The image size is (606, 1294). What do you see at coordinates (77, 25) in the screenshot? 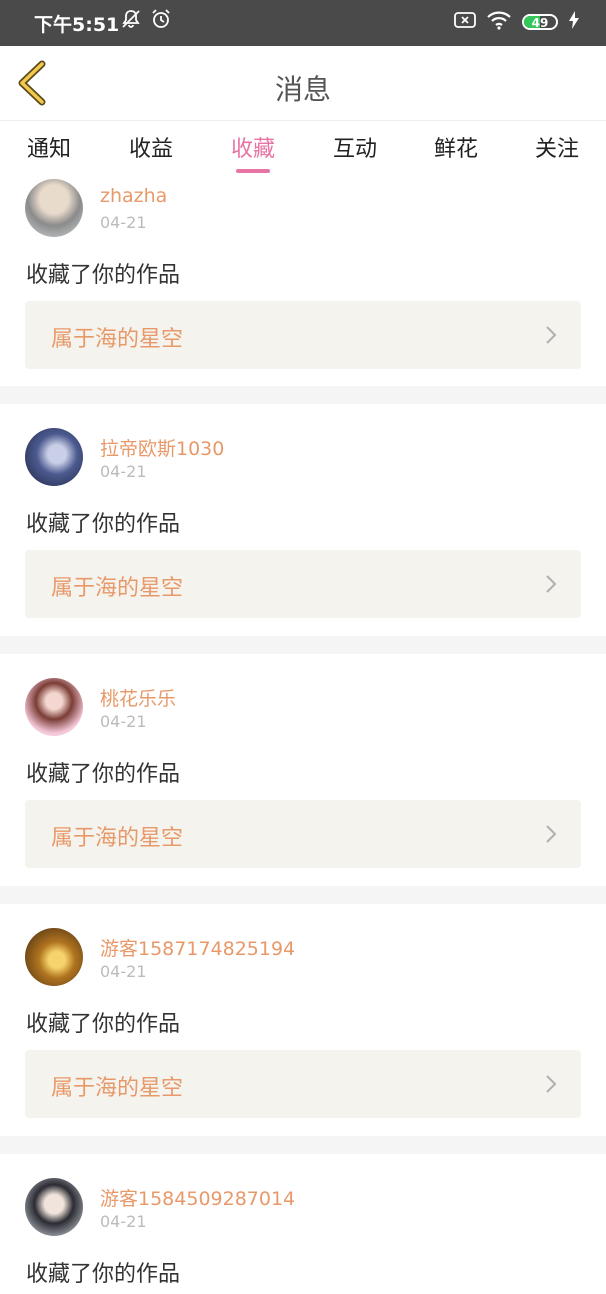
I see `status-time: 下午5:51` at bounding box center [77, 25].